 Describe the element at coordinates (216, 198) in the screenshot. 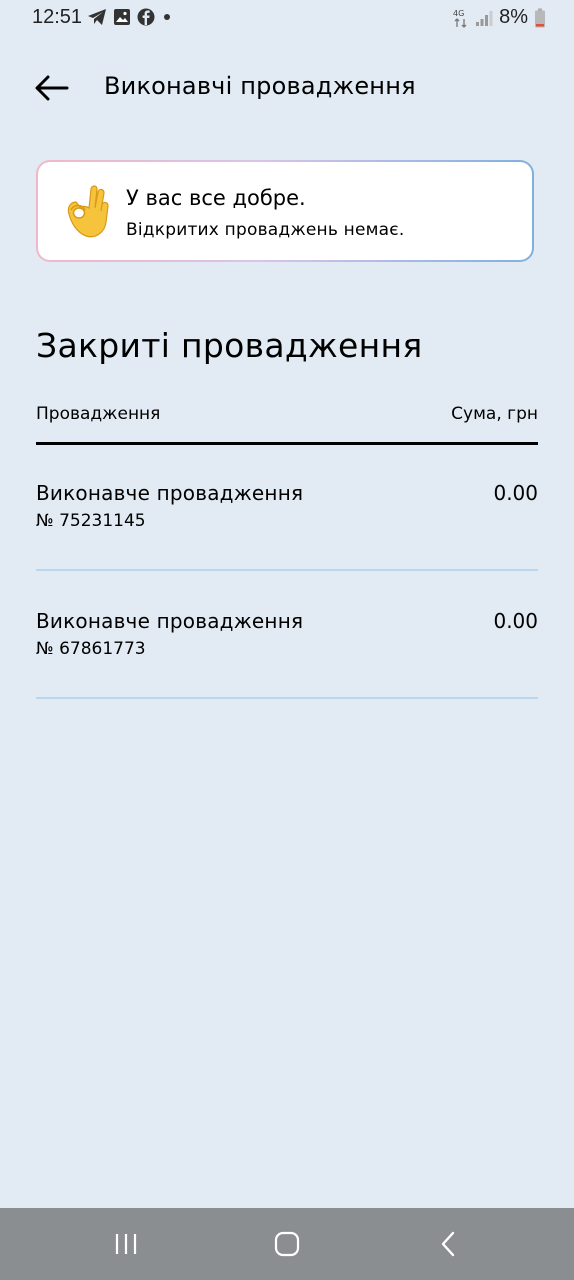

I see `alert-title: У вас все добре.` at that location.